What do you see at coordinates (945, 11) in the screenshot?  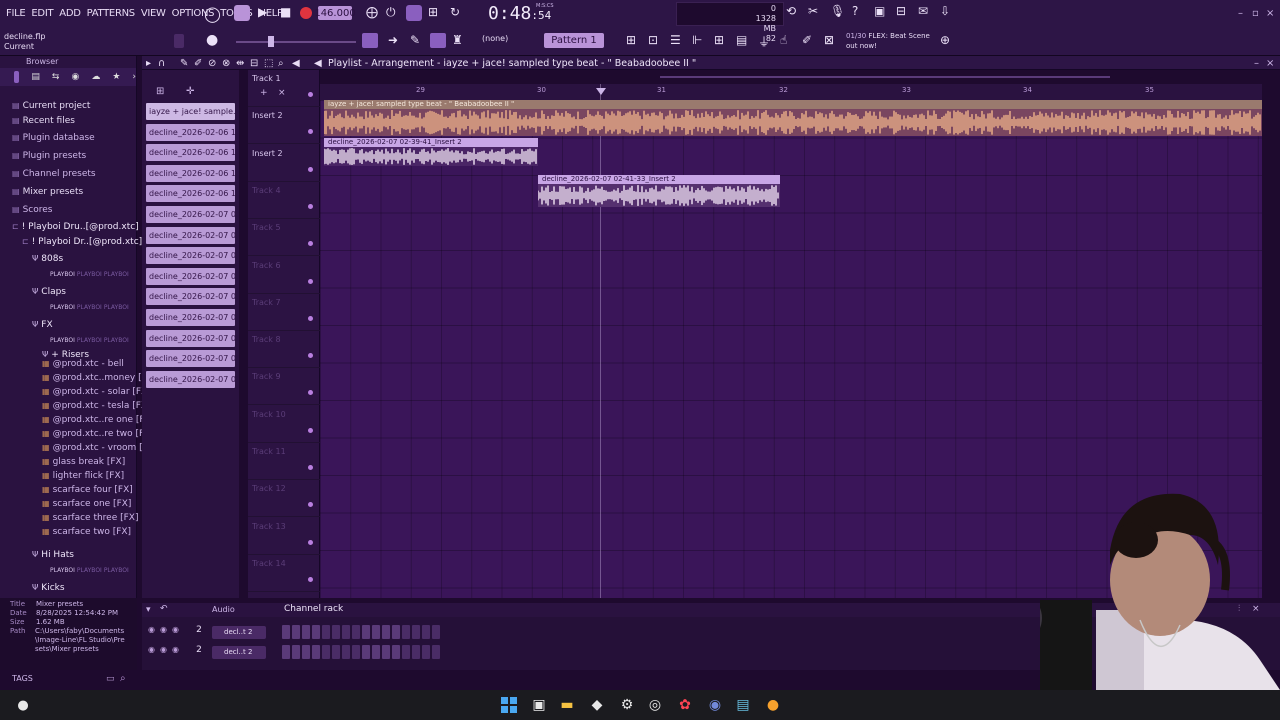 I see `download-icon: ⇩` at bounding box center [945, 11].